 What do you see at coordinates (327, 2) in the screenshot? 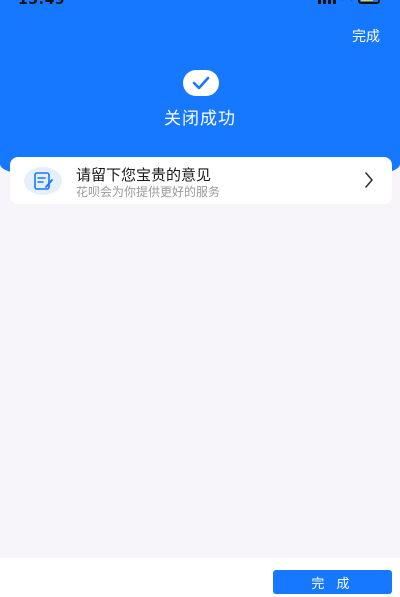
I see `signal-icon` at bounding box center [327, 2].